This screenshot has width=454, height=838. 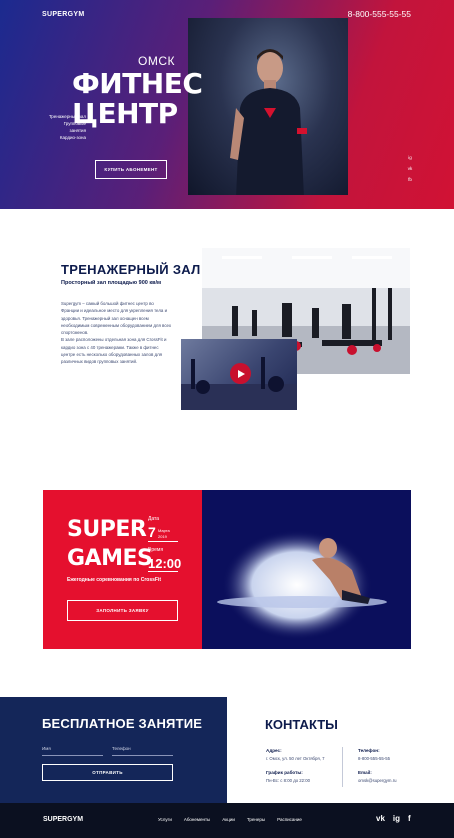 What do you see at coordinates (131, 269) in the screenshot?
I see `gym-section-title: ТРЕНАЖЕРНЫЙ ЗАЛ` at bounding box center [131, 269].